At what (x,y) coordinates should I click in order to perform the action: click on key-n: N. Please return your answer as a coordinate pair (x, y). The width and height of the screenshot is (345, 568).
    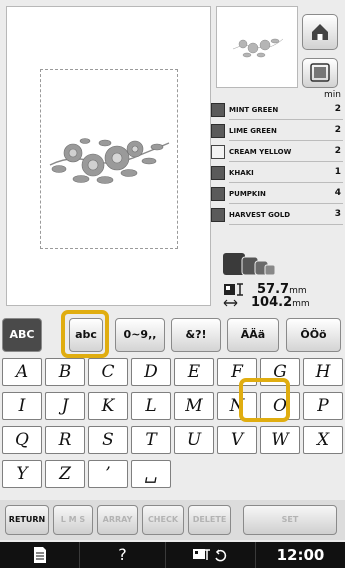
    Looking at the image, I should click on (237, 406).